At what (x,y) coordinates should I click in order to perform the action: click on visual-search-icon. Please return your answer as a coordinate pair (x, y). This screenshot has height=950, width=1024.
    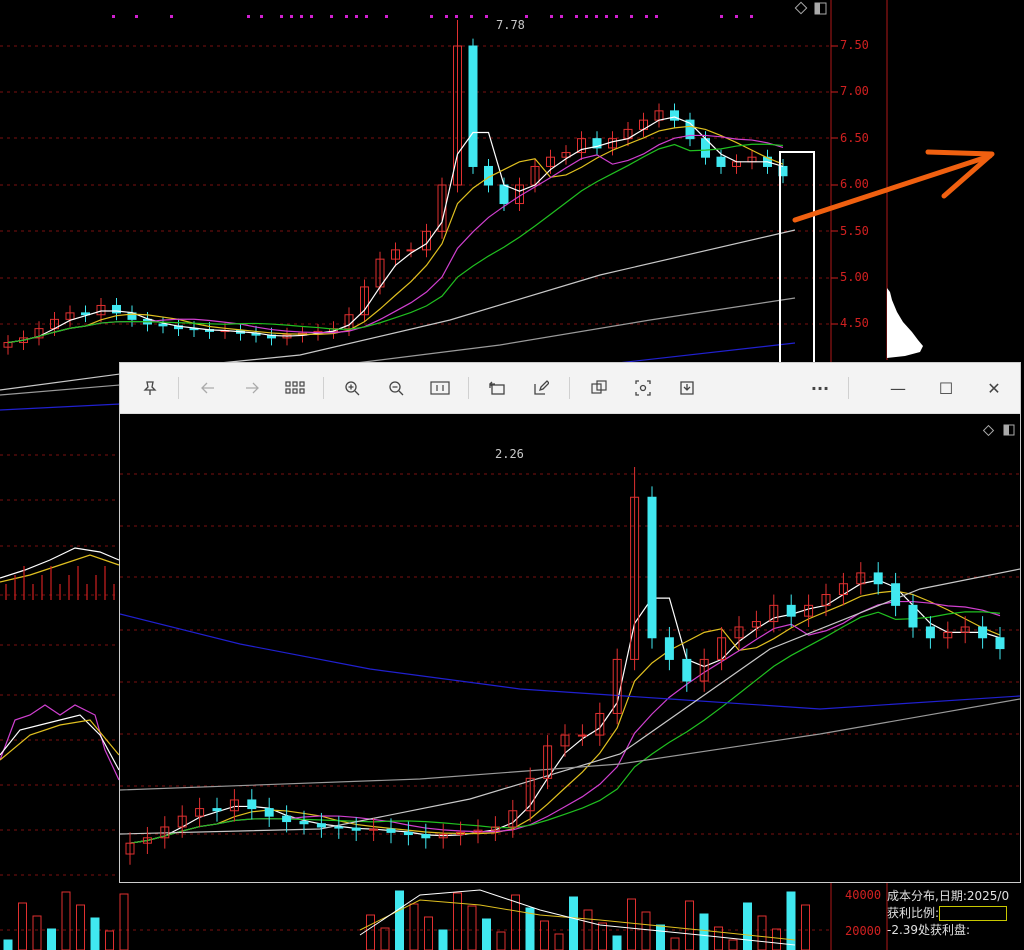
    Looking at the image, I should click on (599, 388).